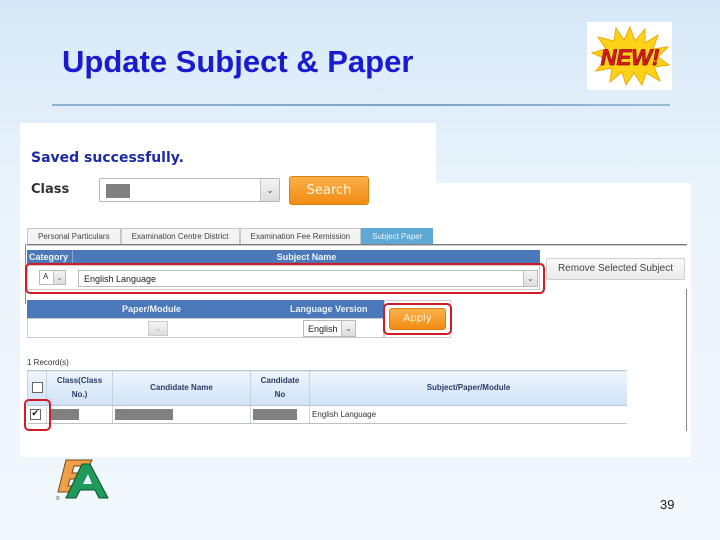 This screenshot has height=540, width=720. What do you see at coordinates (180, 236) in the screenshot?
I see `tab-examination-centre-district: Examination Centre District` at bounding box center [180, 236].